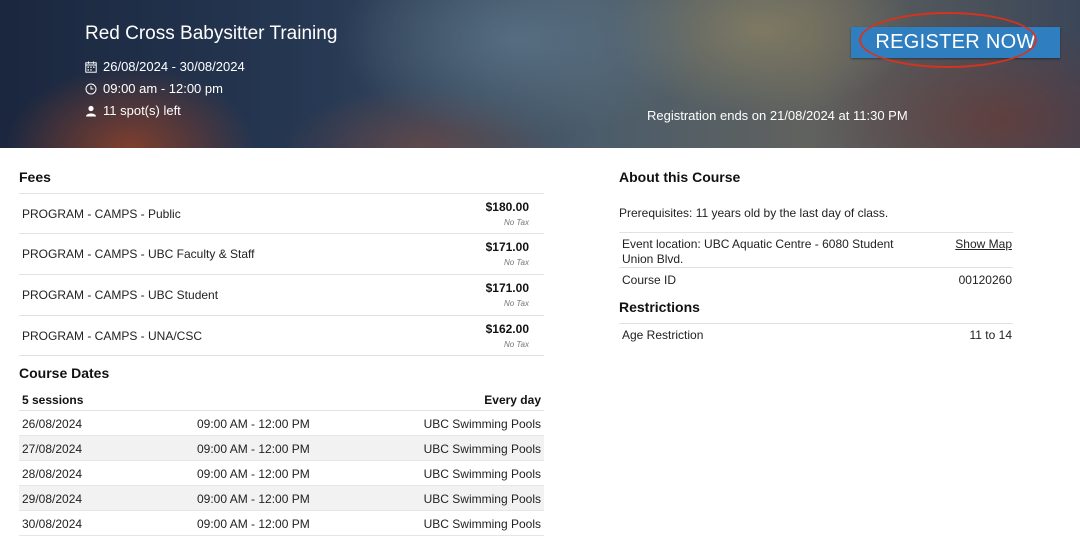 This screenshot has height=547, width=1080. I want to click on sessions-count: 5 sessions, so click(53, 400).